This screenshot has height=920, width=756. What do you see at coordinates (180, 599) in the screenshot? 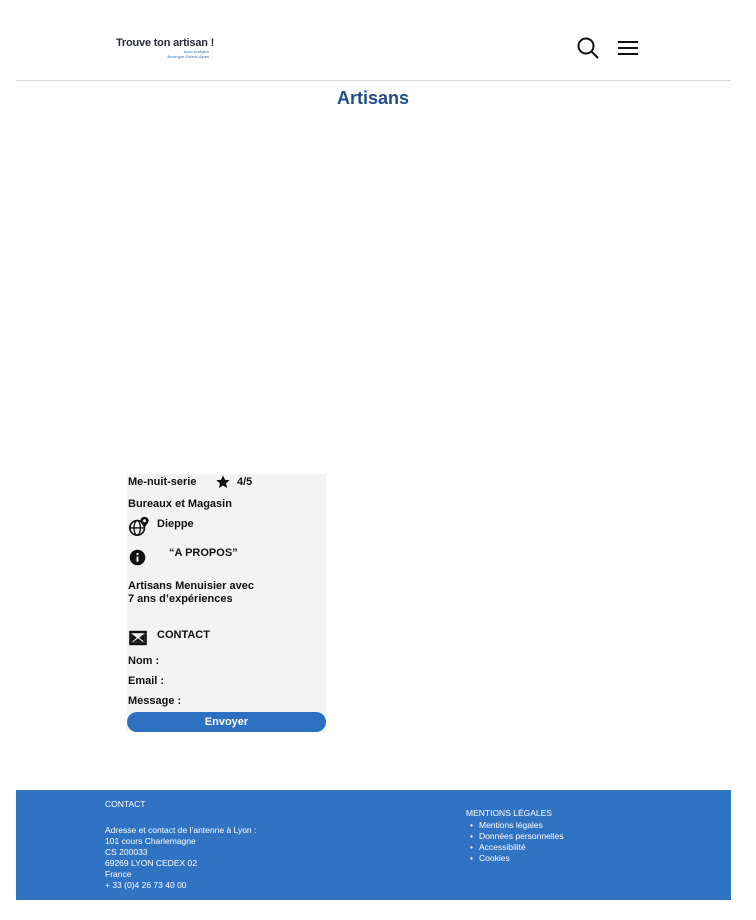
I see `about-text-line2: 7 ans d’expériences` at bounding box center [180, 599].